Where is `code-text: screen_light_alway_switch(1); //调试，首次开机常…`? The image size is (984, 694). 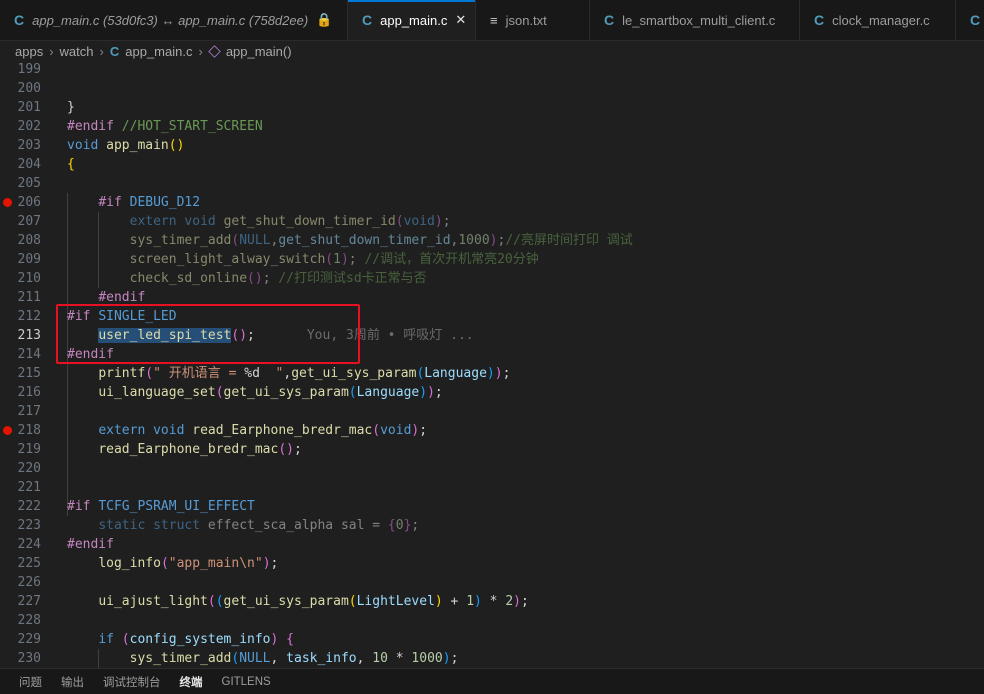
code-text: screen_light_alway_switch(1); //调试，首次开机常… is located at coordinates (334, 259).